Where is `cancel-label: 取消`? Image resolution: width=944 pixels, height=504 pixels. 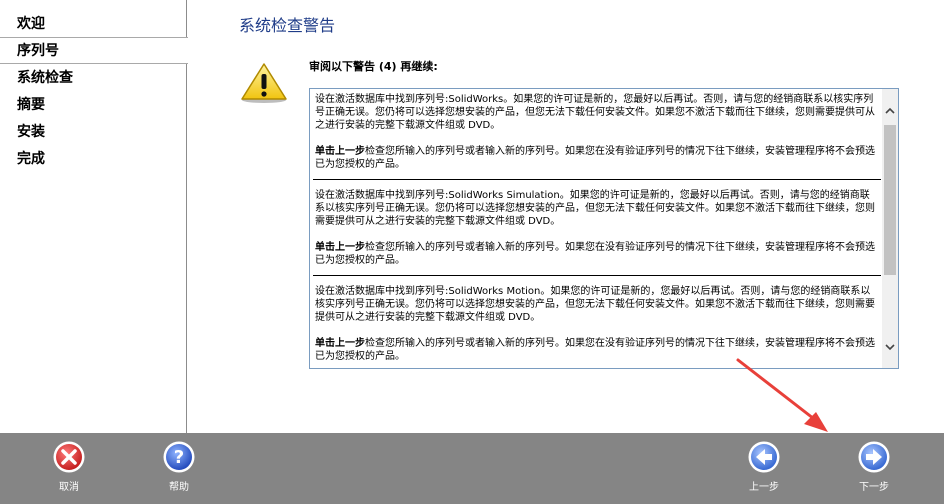
cancel-label: 取消 is located at coordinates (69, 487).